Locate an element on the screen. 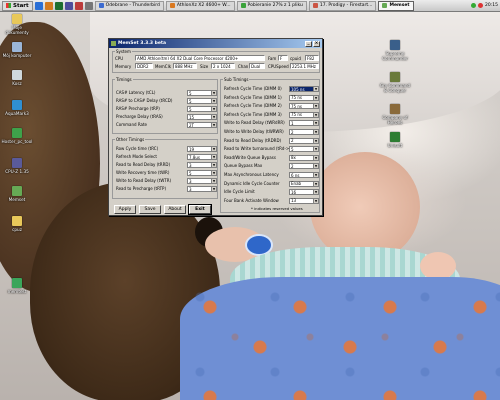  computer-icon is located at coordinates (17, 47).